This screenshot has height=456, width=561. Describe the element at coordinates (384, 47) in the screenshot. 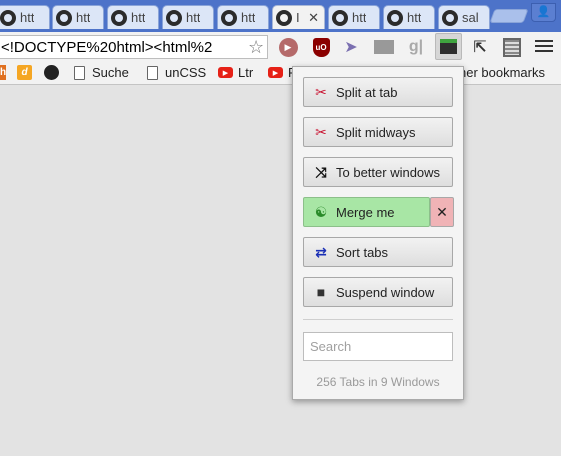

I see `film-extension-icon` at that location.